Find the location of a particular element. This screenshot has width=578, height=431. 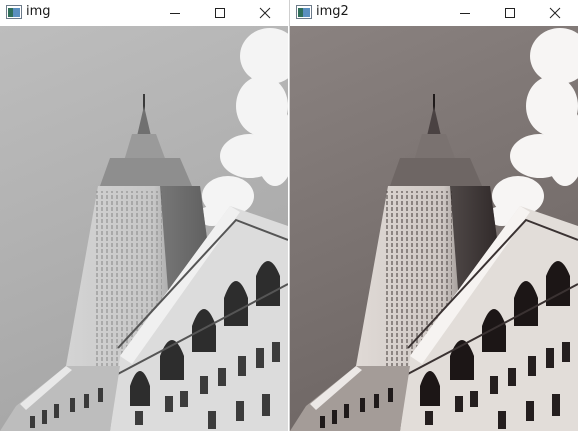

title-bar: img is located at coordinates (144, 13).